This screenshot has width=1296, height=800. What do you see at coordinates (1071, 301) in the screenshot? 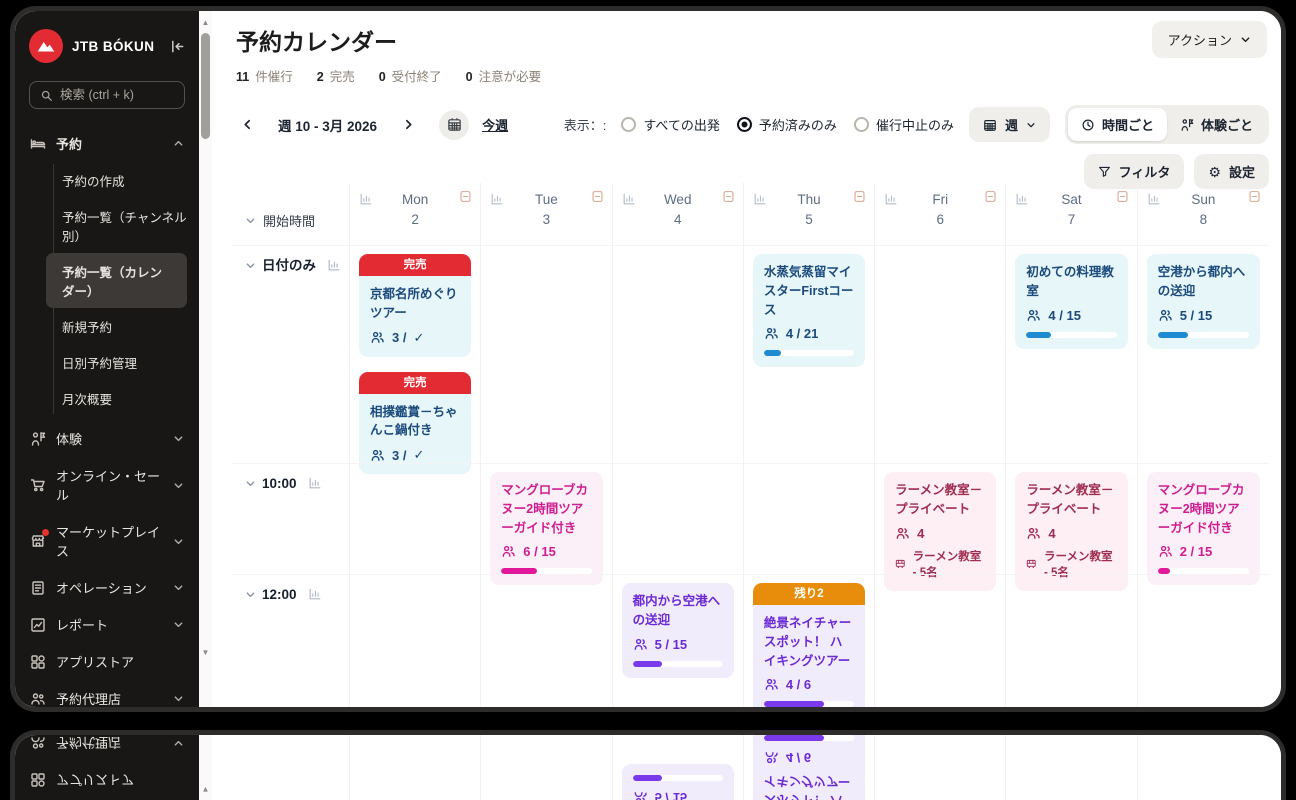
I see `event-card-cooking-class: 初めての料理教室 4 / 15` at bounding box center [1071, 301].